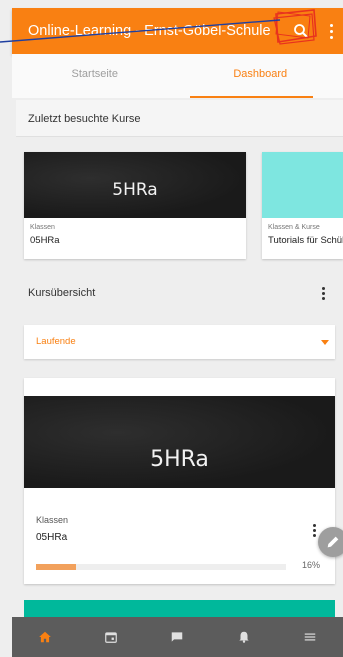 Image resolution: width=343 pixels, height=657 pixels. I want to click on recent-course-card: Klassen & Kurse Tutorials für Schüler, so click(302, 205).